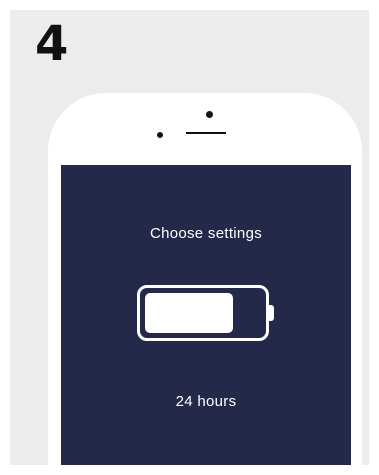 The height and width of the screenshot is (475, 379). I want to click on step-number: 4, so click(52, 44).